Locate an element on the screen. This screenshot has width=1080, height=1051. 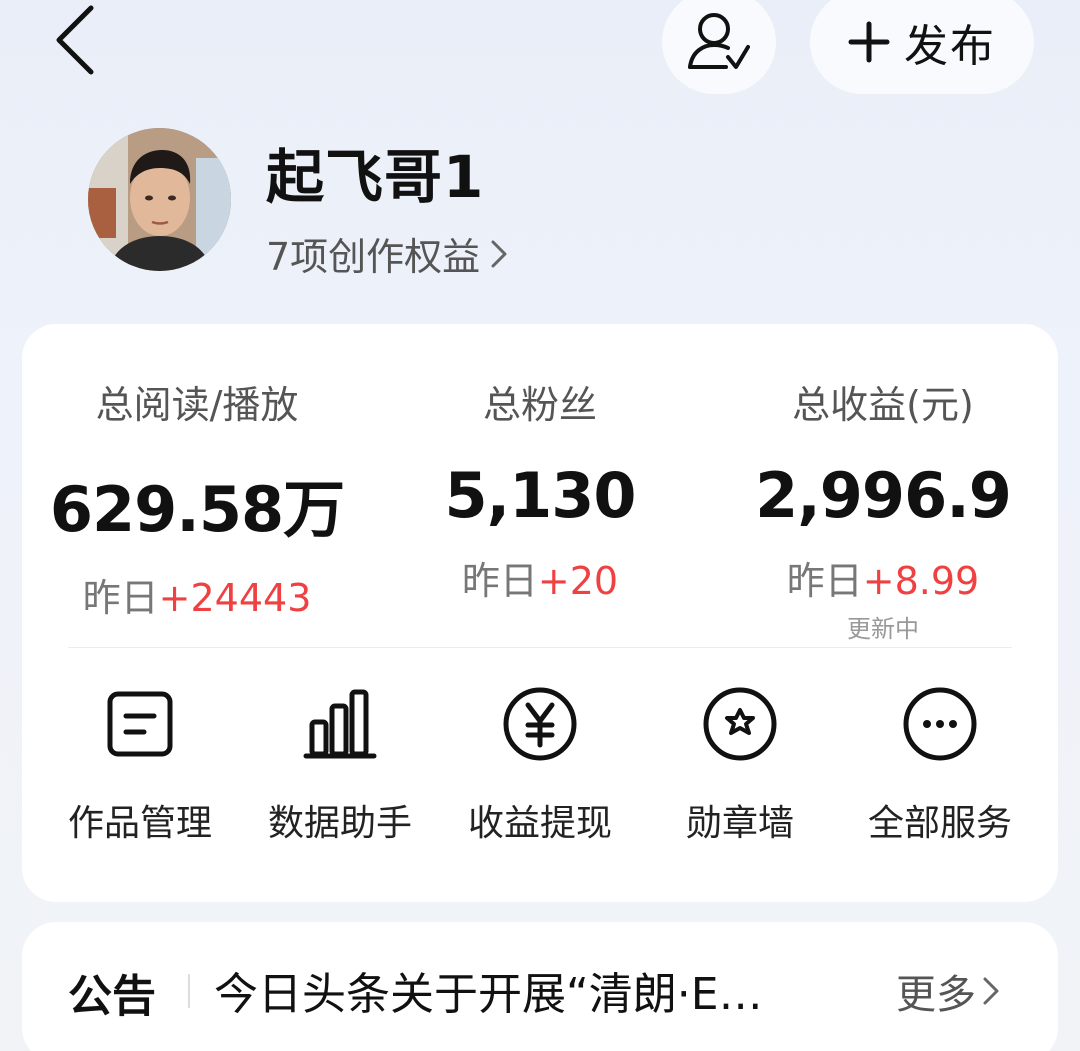
profile-section: 起飞哥1 7项创作权益 is located at coordinates (538, 204).